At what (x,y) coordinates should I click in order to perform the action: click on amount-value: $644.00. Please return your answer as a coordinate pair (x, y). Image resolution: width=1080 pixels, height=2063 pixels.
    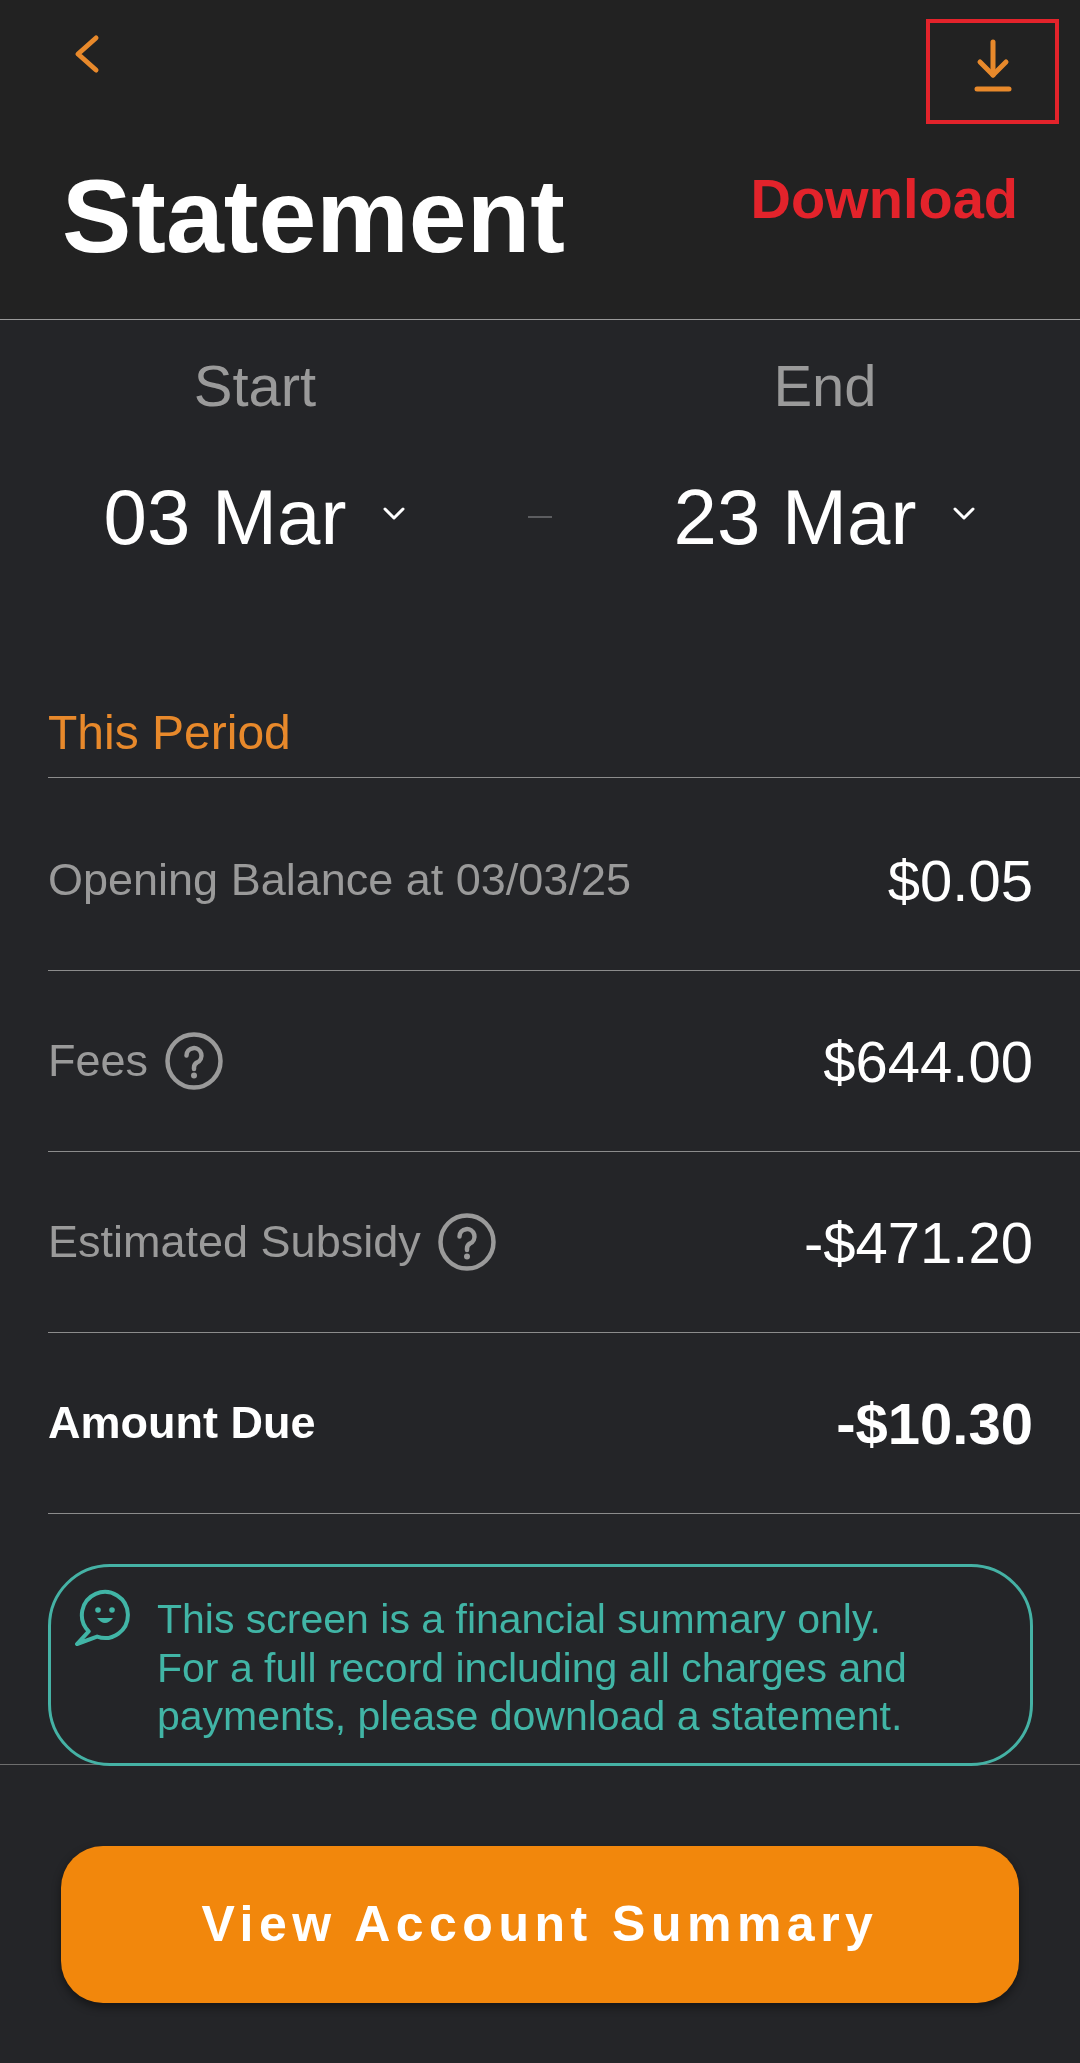
    Looking at the image, I should click on (928, 1061).